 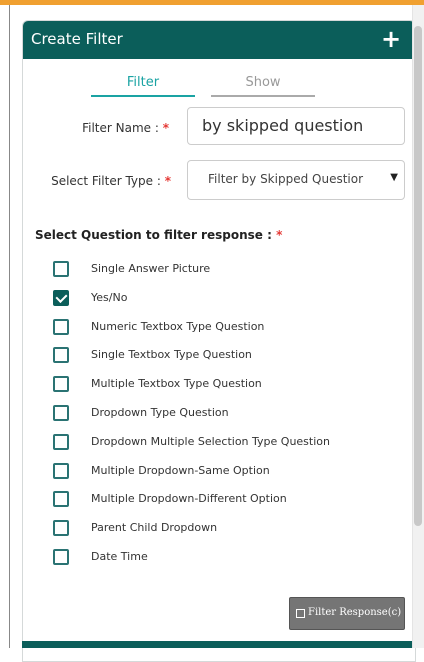 I want to click on filter-response-button: Filter Response(c), so click(x=347, y=613).